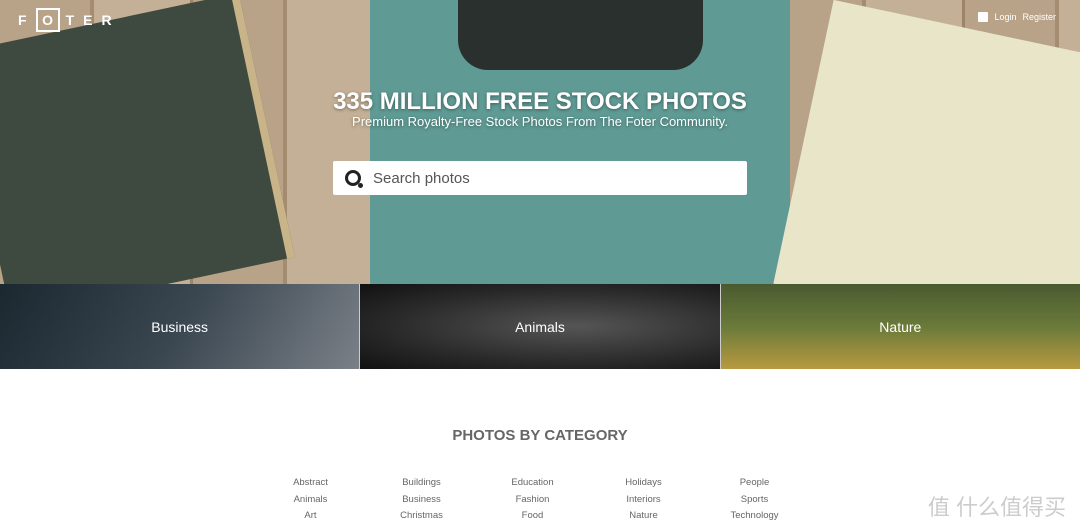  I want to click on category-link: Education, so click(532, 483).